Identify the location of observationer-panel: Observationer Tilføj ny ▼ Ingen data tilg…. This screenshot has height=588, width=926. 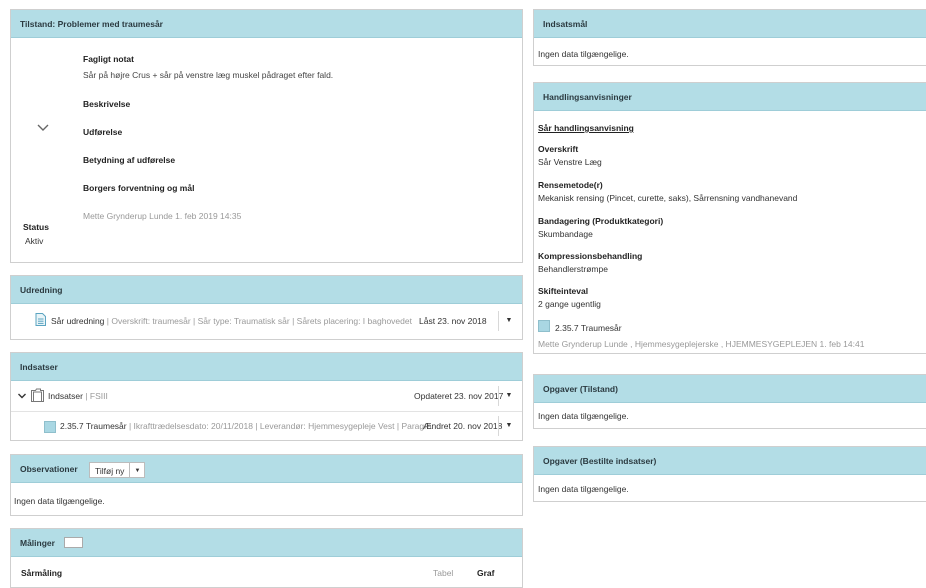
(266, 485).